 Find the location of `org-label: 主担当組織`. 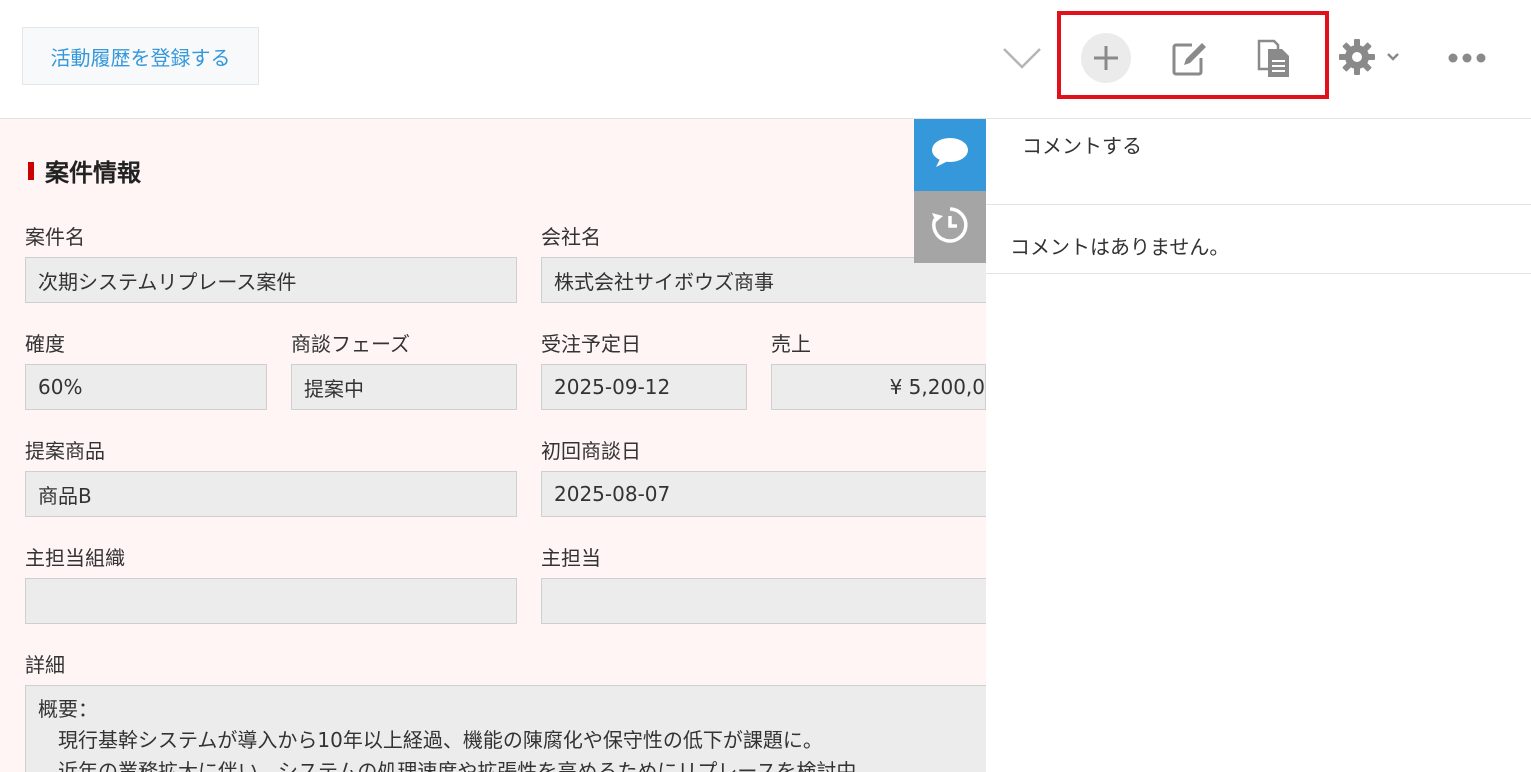

org-label: 主担当組織 is located at coordinates (75, 558).